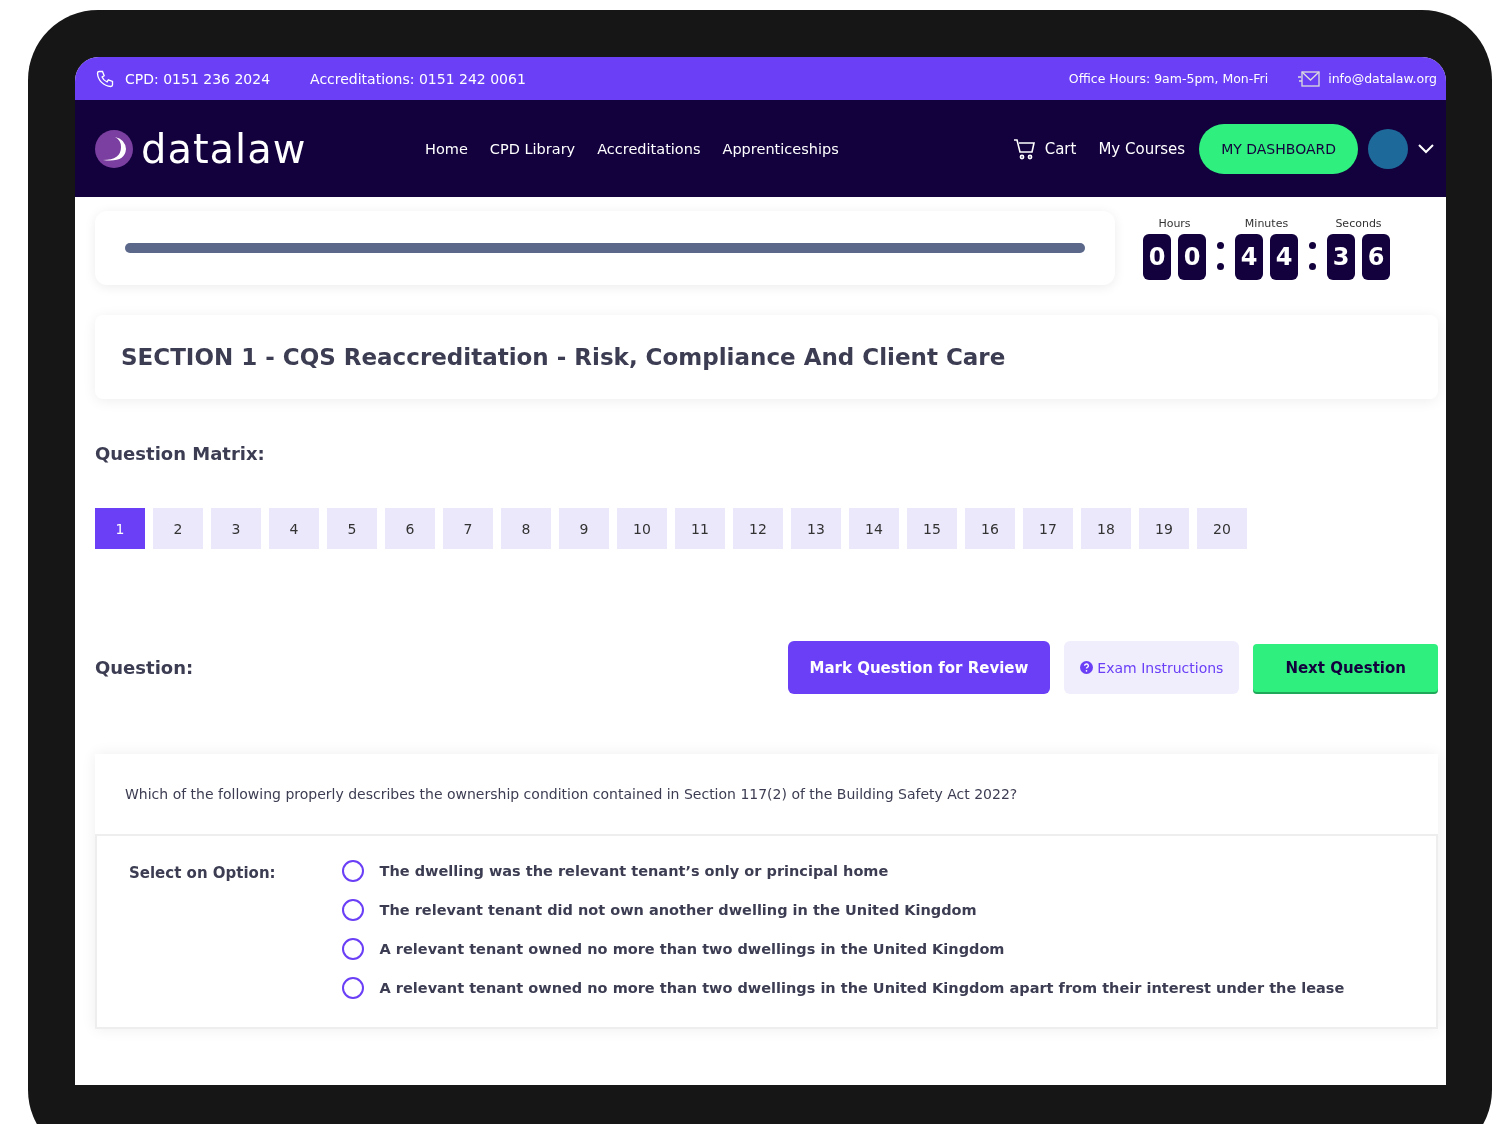  Describe the element at coordinates (468, 528) in the screenshot. I see `question-number-button: 7` at that location.